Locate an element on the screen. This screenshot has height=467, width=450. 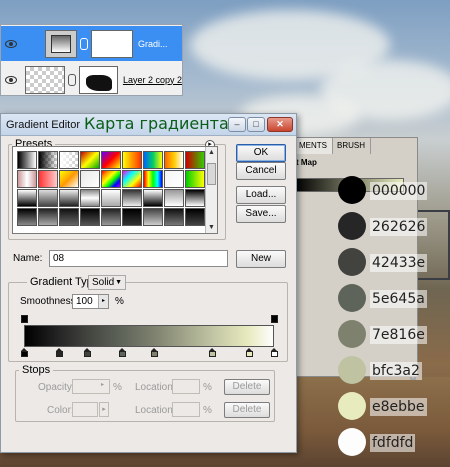
dialog-titlebar: Gradient Editor Карта градиента – □ ✕ is located at coordinates (148, 125).